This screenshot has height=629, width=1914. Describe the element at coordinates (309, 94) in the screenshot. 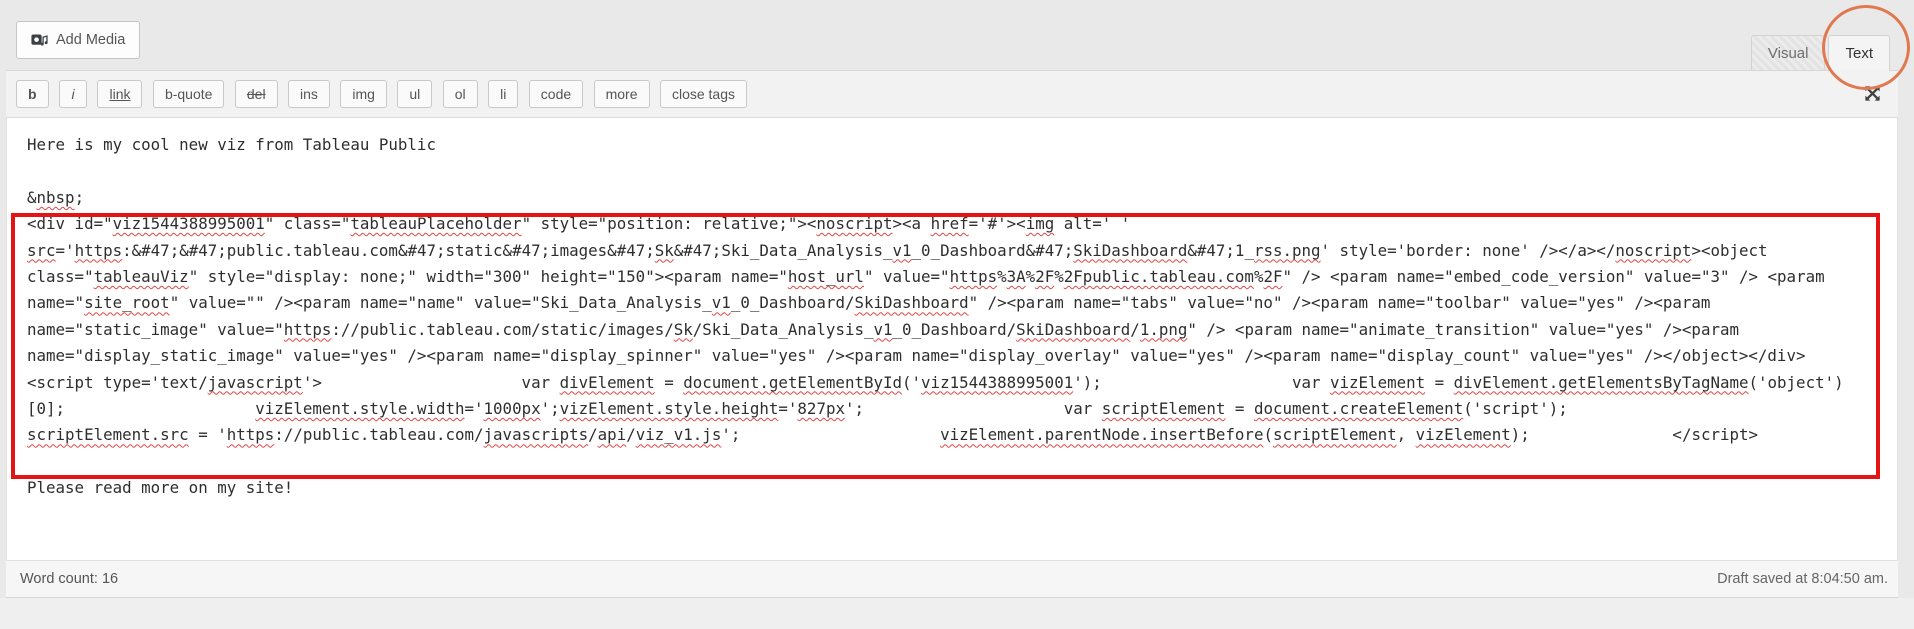

I see `qt-ins-button: ins` at that location.